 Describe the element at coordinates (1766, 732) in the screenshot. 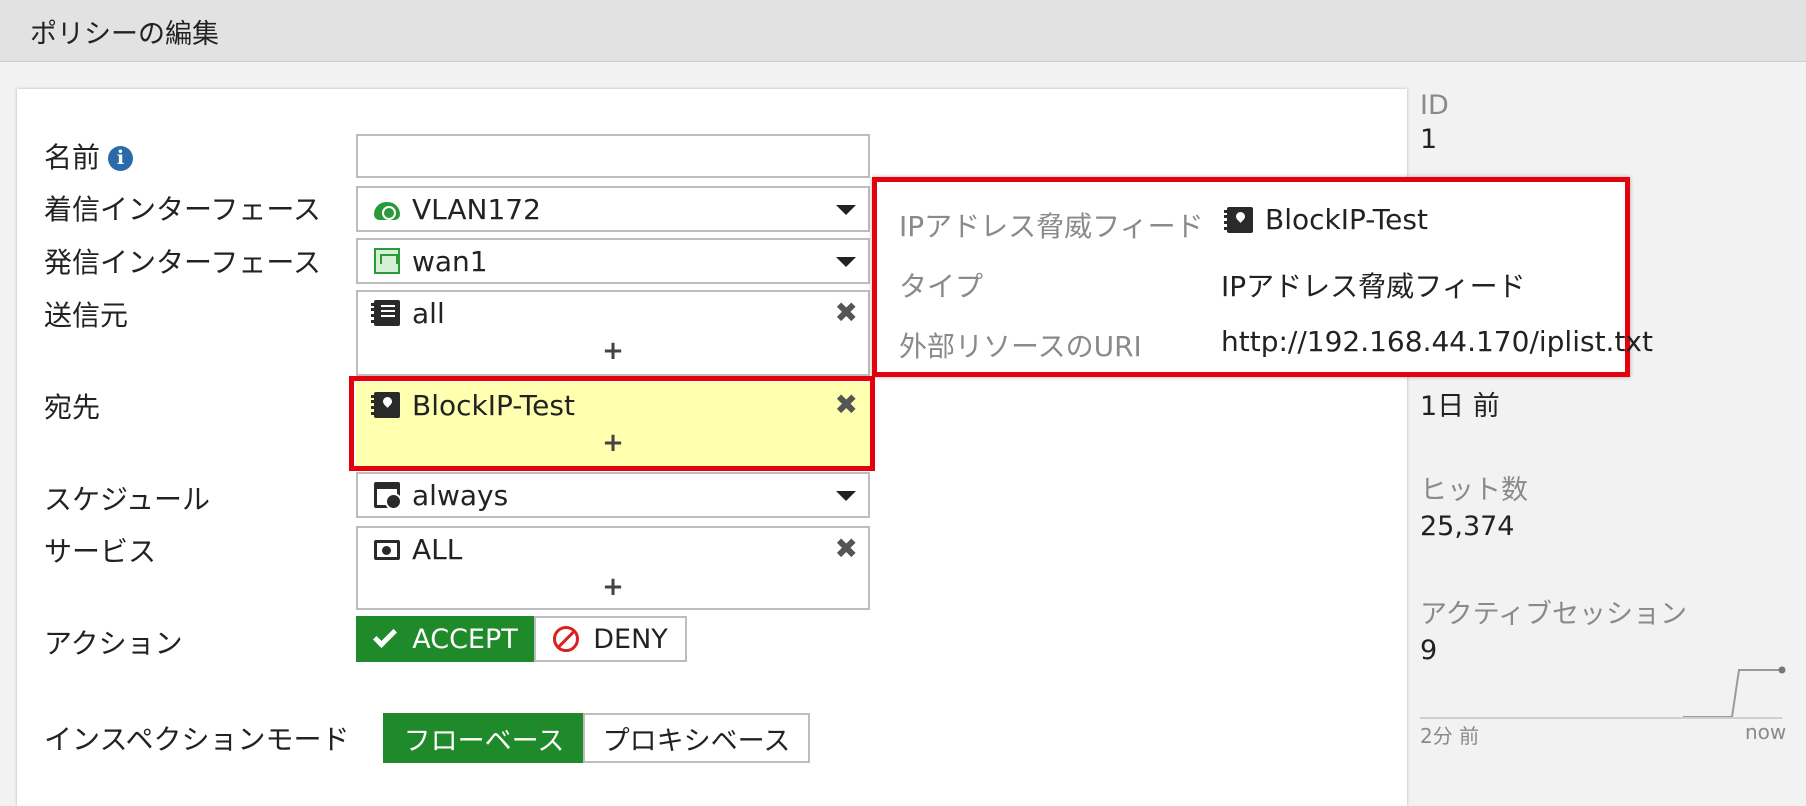

I see `sparkline-end-label: now` at that location.